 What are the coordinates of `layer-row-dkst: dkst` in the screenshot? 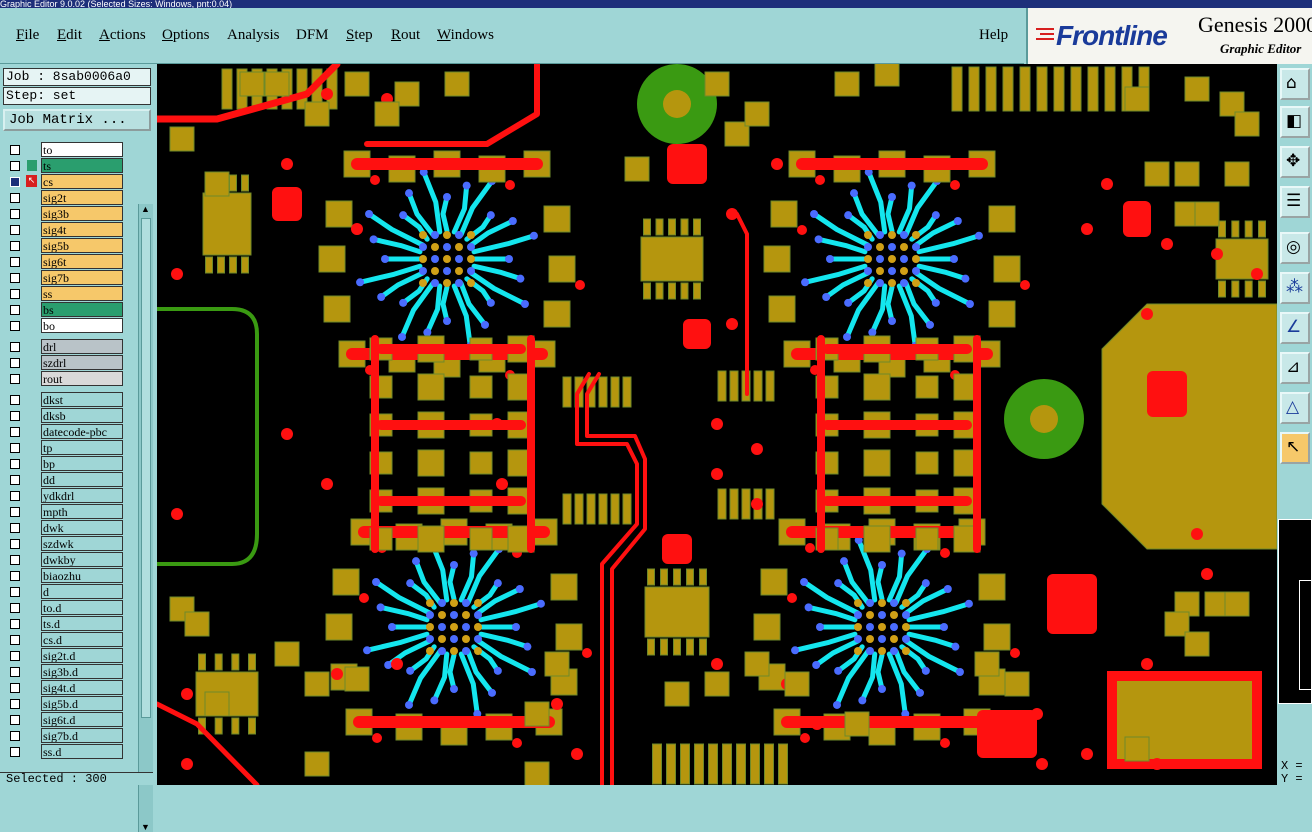 It's located at (65, 400).